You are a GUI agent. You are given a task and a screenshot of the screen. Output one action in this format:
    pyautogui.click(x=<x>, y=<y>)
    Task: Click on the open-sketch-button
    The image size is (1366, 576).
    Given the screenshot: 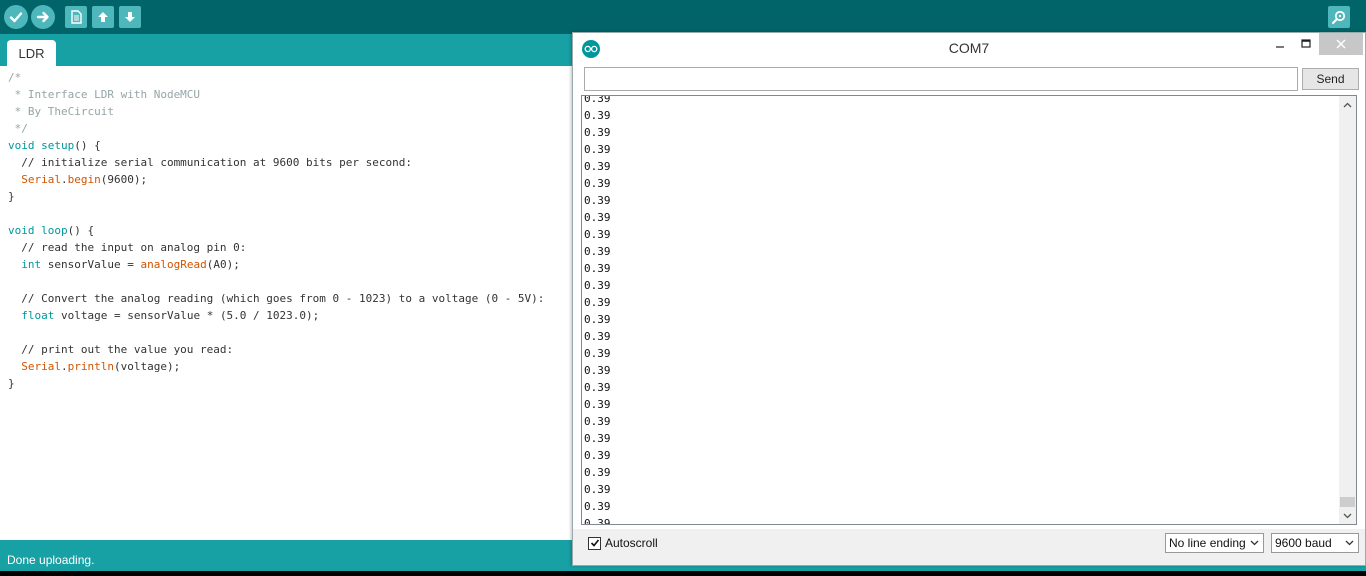 What is the action you would take?
    pyautogui.click(x=103, y=17)
    